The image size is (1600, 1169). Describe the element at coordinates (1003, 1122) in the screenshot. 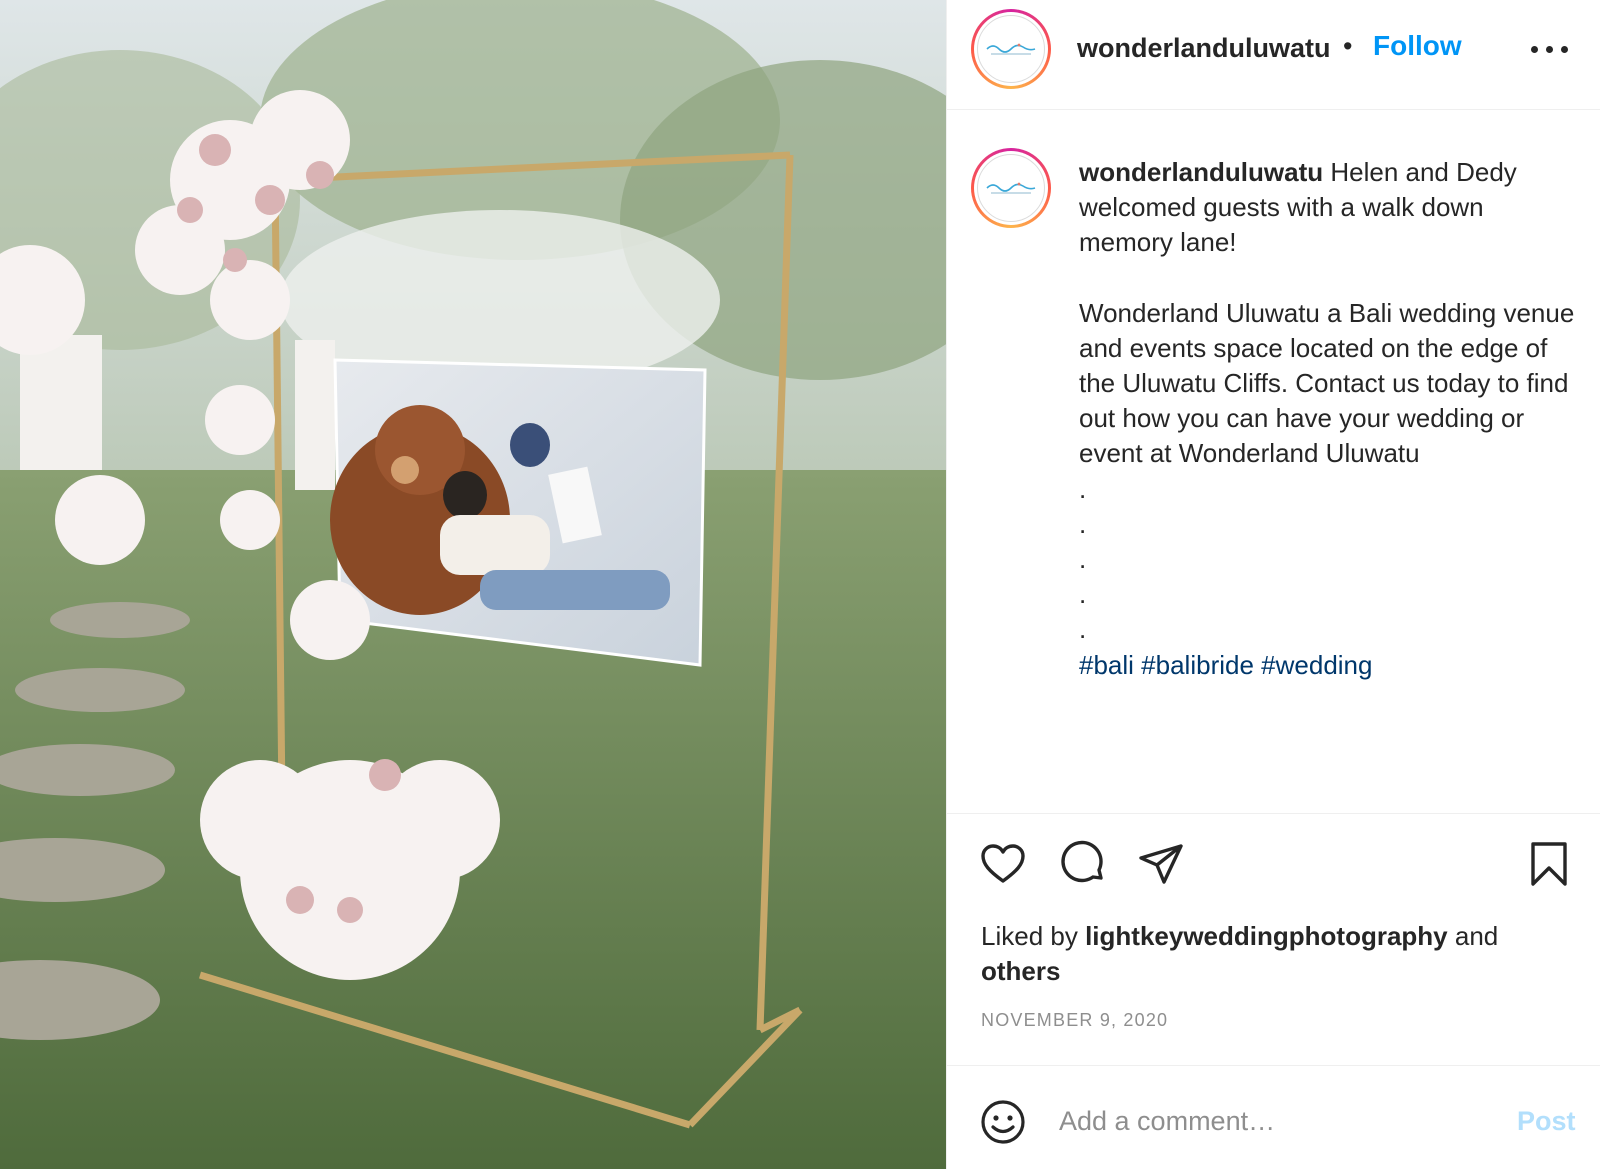

I see `smiley-icon` at that location.